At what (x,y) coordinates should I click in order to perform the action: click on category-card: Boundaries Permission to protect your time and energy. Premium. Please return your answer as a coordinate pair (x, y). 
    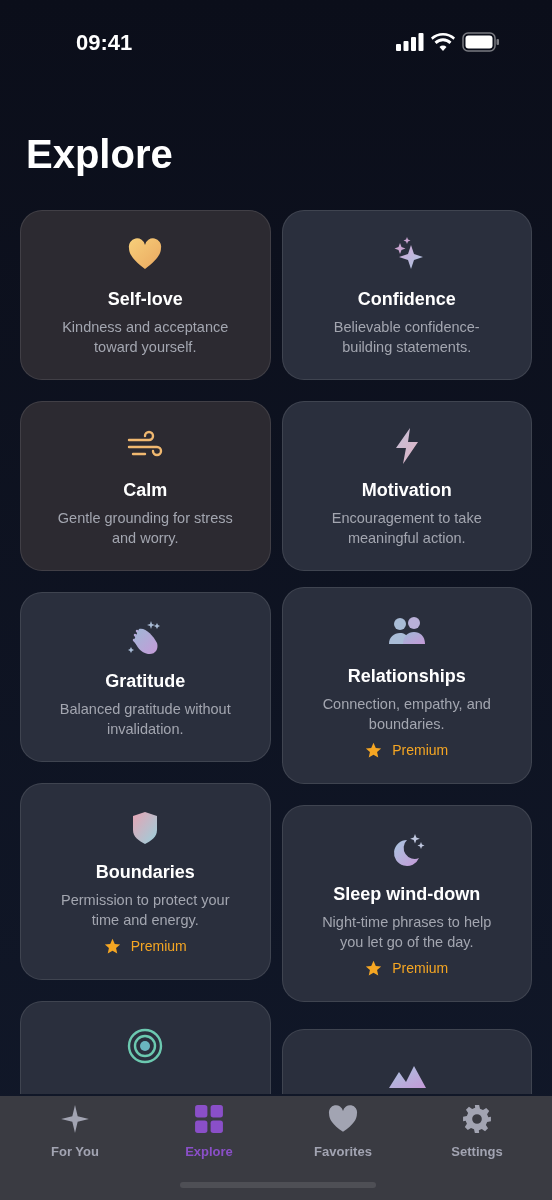
    Looking at the image, I should click on (145, 881).